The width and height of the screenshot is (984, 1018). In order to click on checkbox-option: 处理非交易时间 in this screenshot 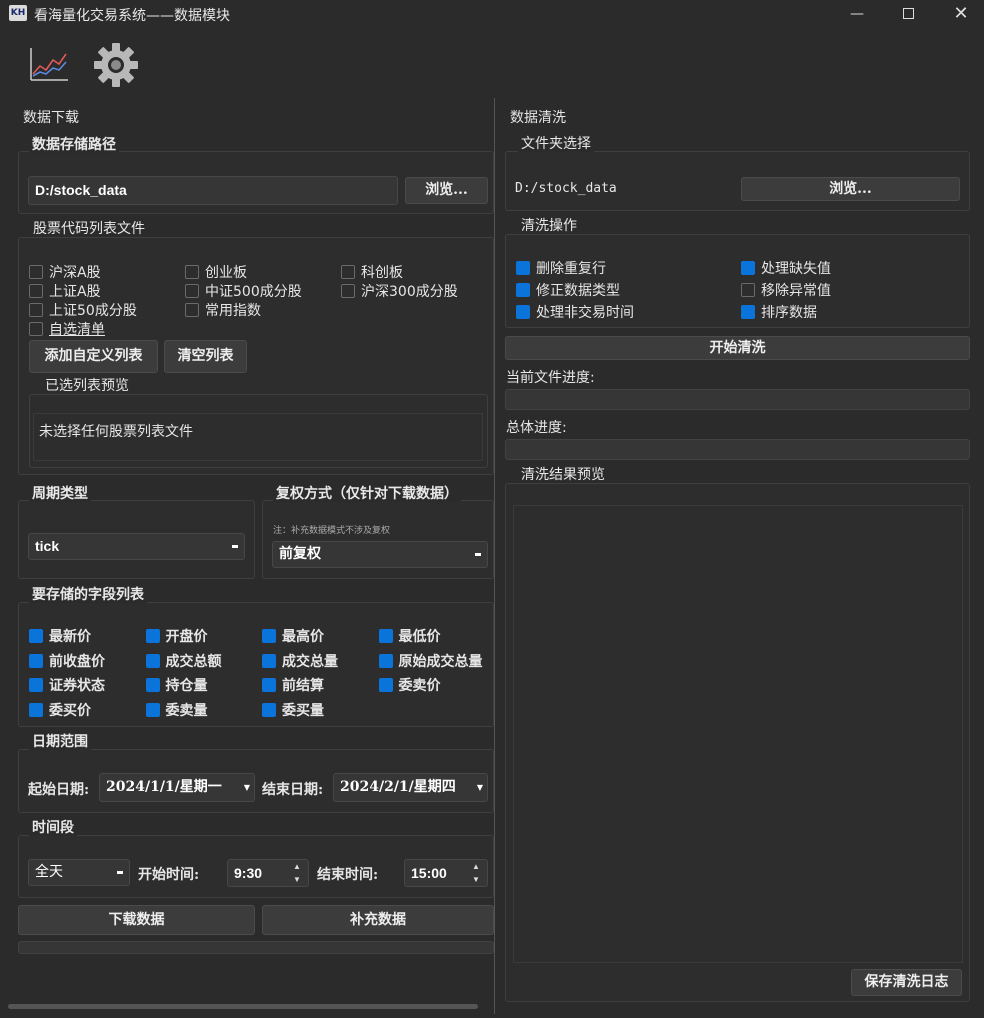, I will do `click(575, 312)`.